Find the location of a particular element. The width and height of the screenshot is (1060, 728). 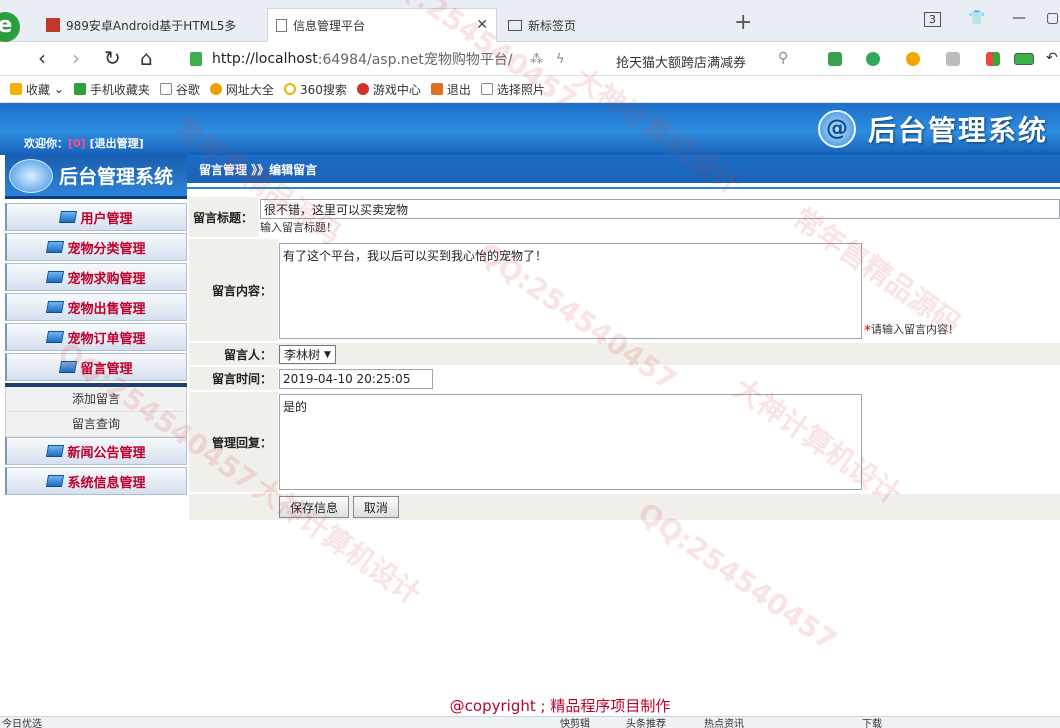

favorite-label: 游戏中心 is located at coordinates (396, 89).